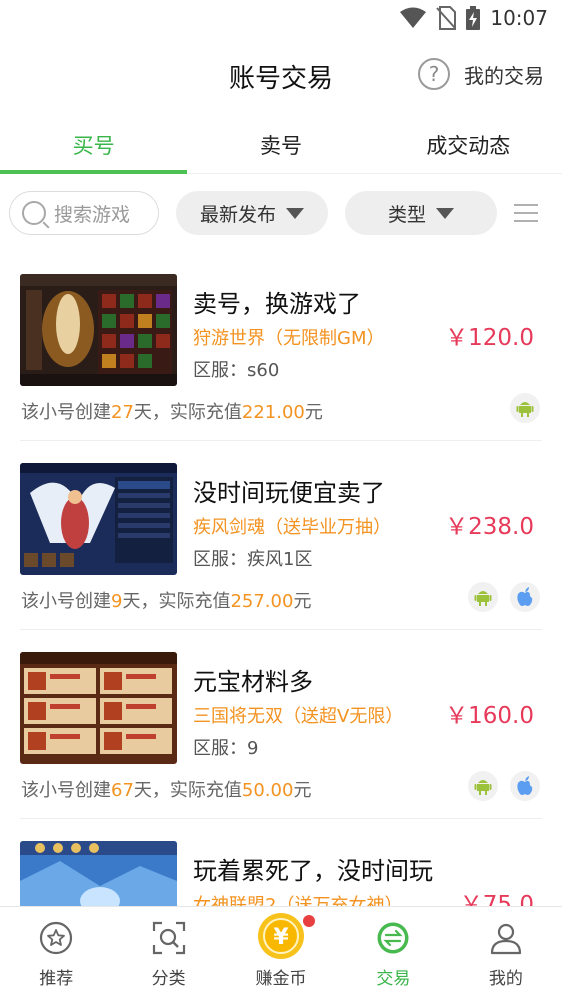  I want to click on nav-recommend: 推荐, so click(56, 953).